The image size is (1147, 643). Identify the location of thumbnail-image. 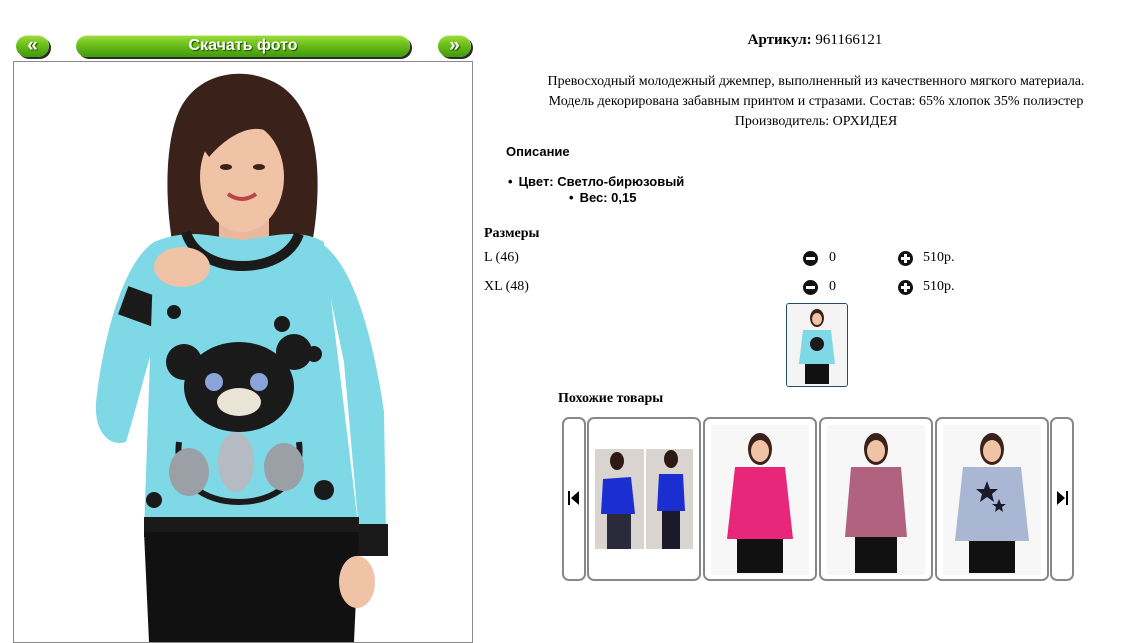
(817, 345).